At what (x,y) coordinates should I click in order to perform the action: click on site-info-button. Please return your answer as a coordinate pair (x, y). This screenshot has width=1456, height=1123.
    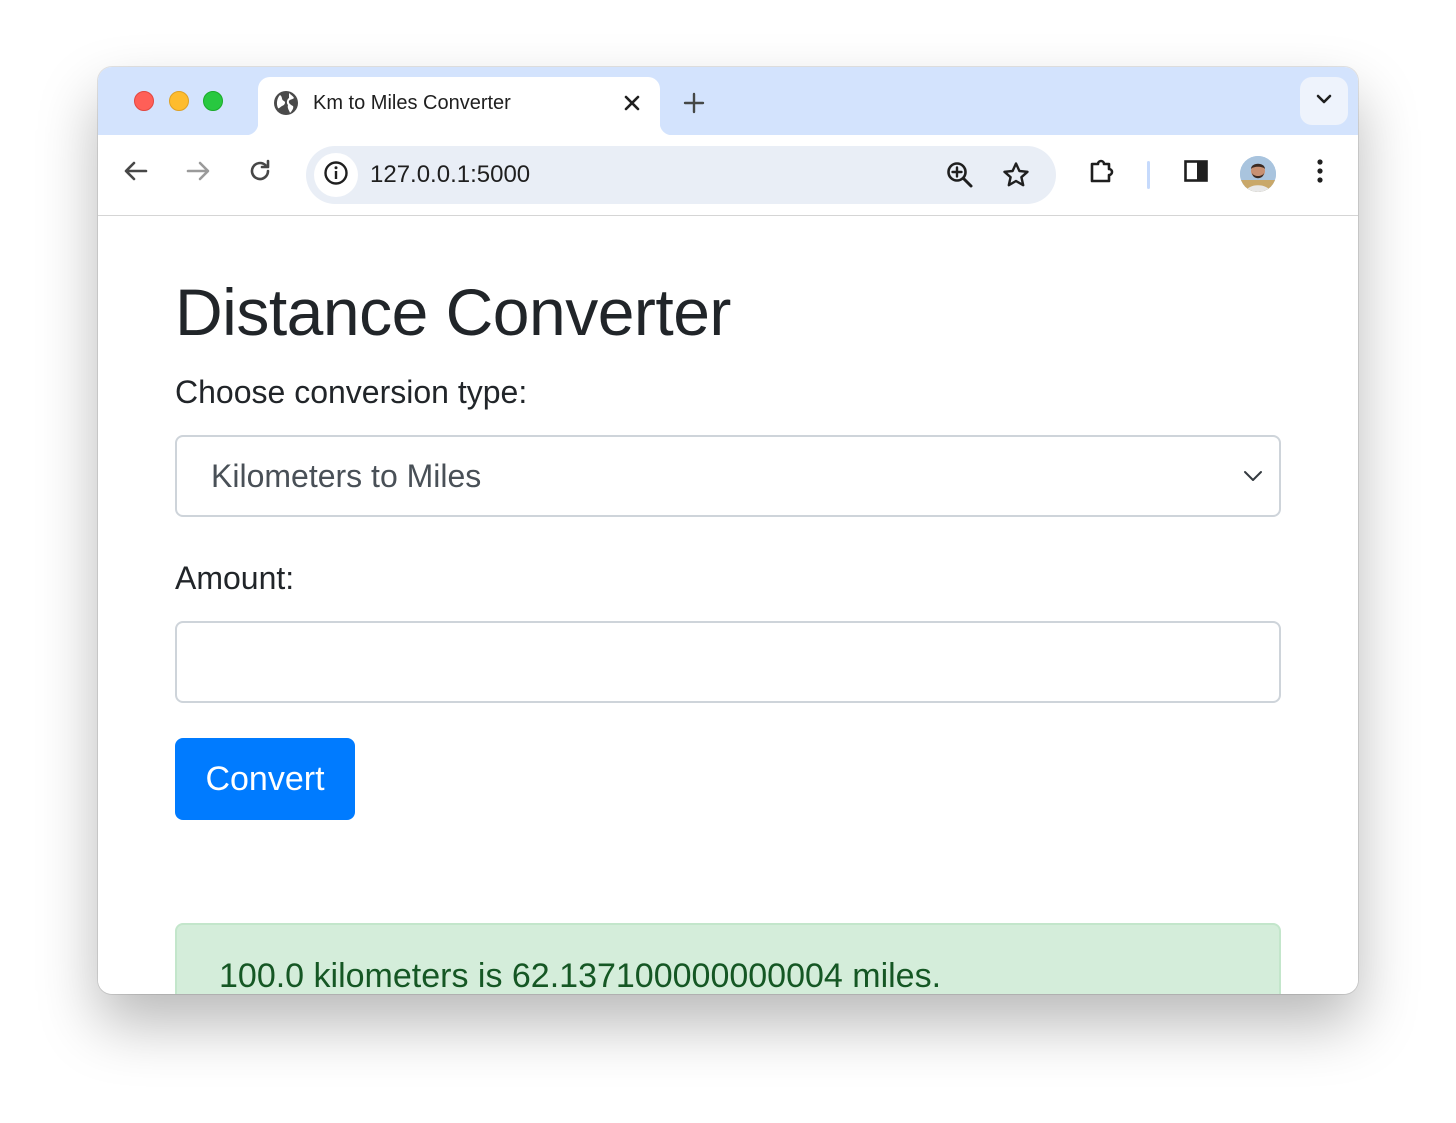
    Looking at the image, I should click on (336, 175).